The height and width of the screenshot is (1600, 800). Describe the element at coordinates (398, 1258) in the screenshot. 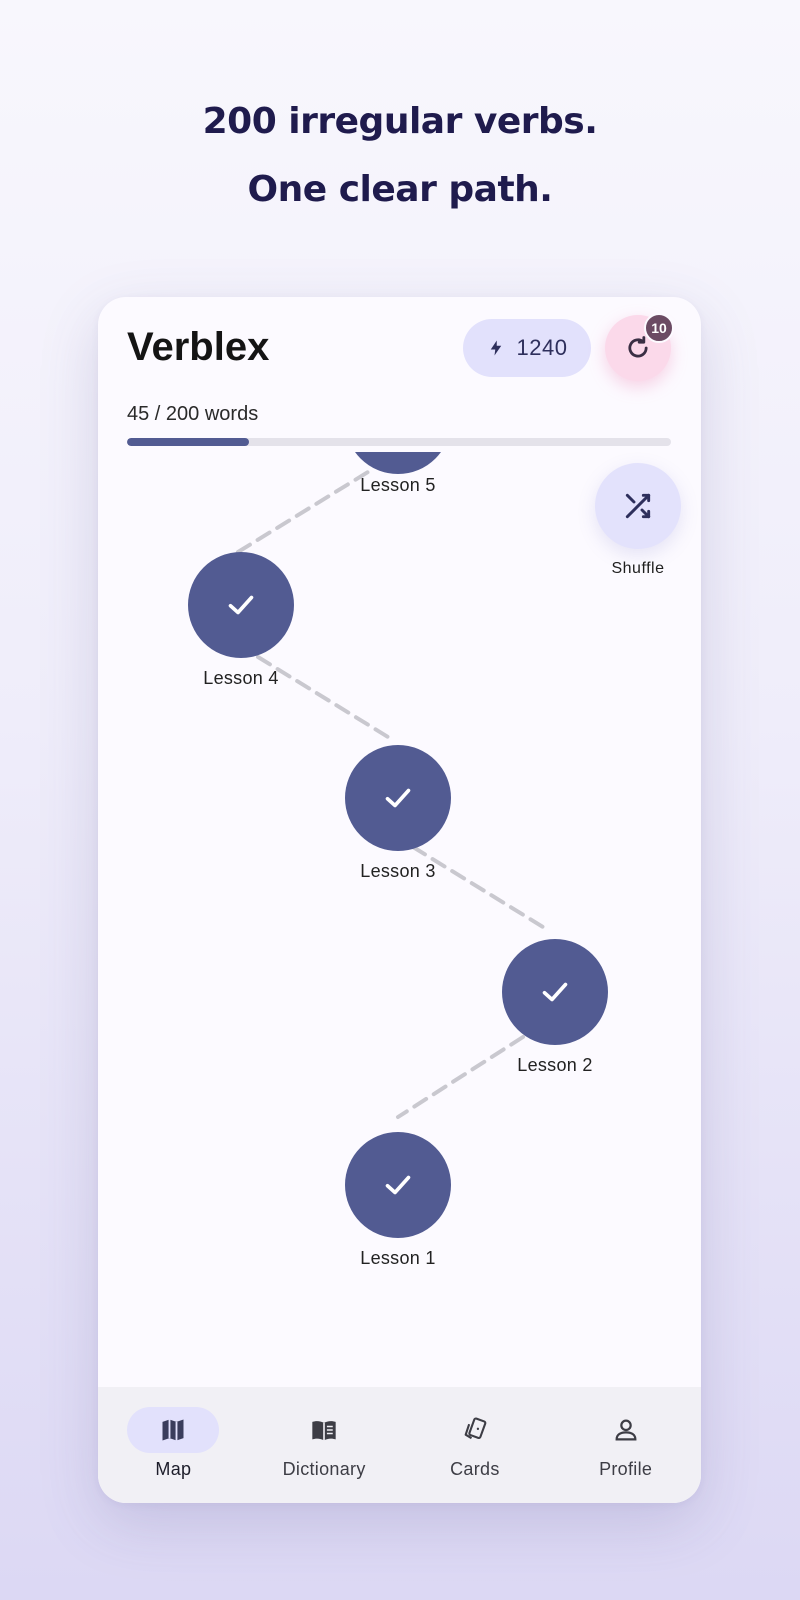

I see `lesson-label-1: Lesson 1` at that location.